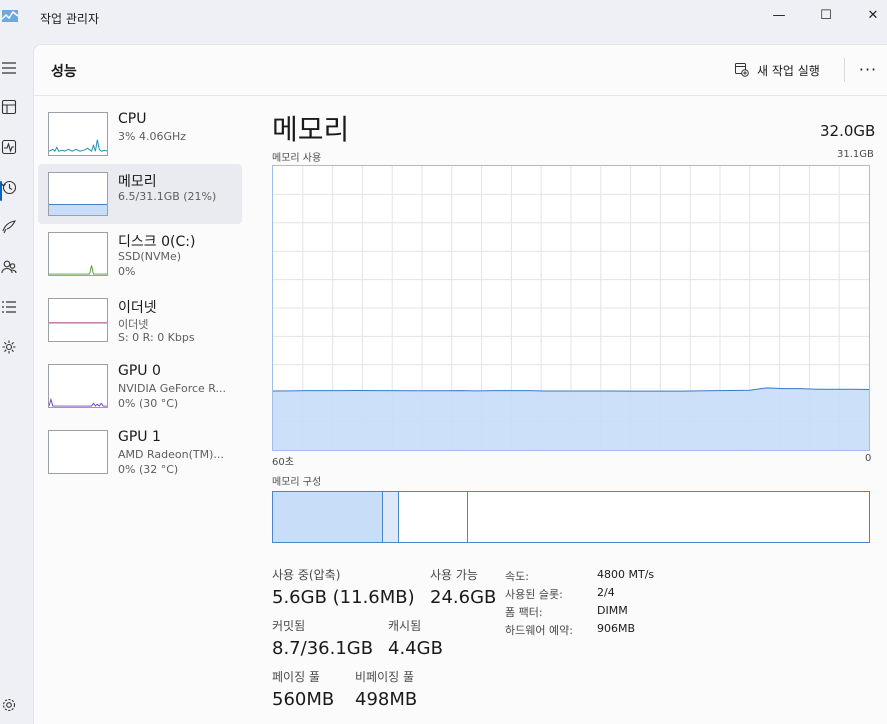  Describe the element at coordinates (343, 597) in the screenshot. I see `in-use-value: 5.6GB (11.6MB)` at that location.